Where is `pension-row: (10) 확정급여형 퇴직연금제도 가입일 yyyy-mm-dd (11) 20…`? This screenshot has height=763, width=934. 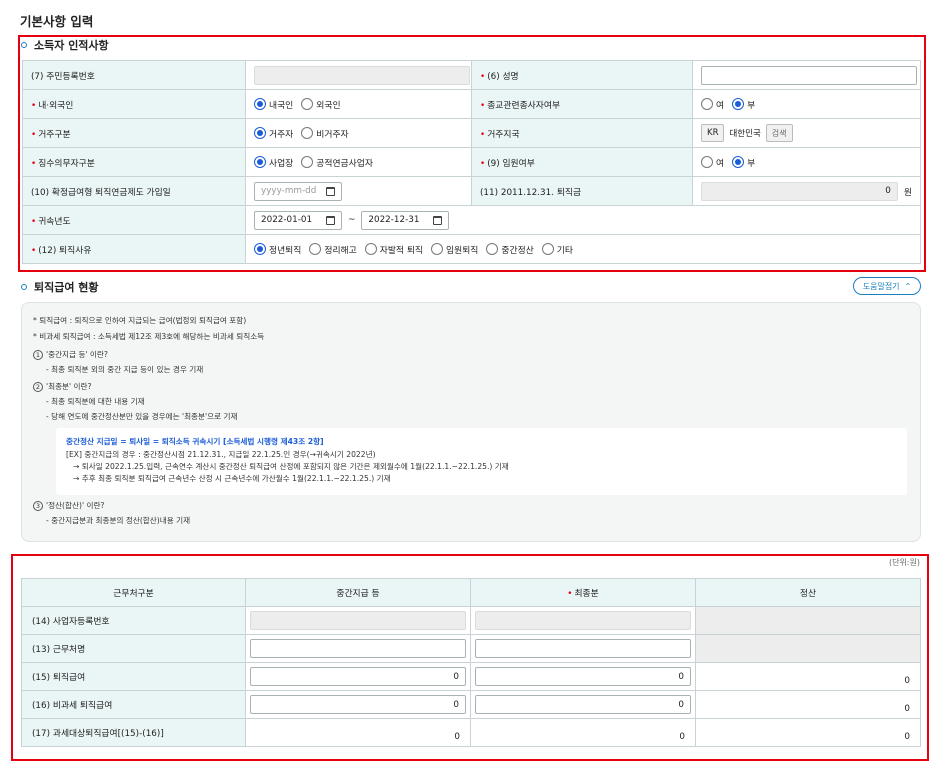
pension-row: (10) 확정급여형 퇴직연금제도 가입일 yyyy-mm-dd (11) 20… is located at coordinates (471, 191).